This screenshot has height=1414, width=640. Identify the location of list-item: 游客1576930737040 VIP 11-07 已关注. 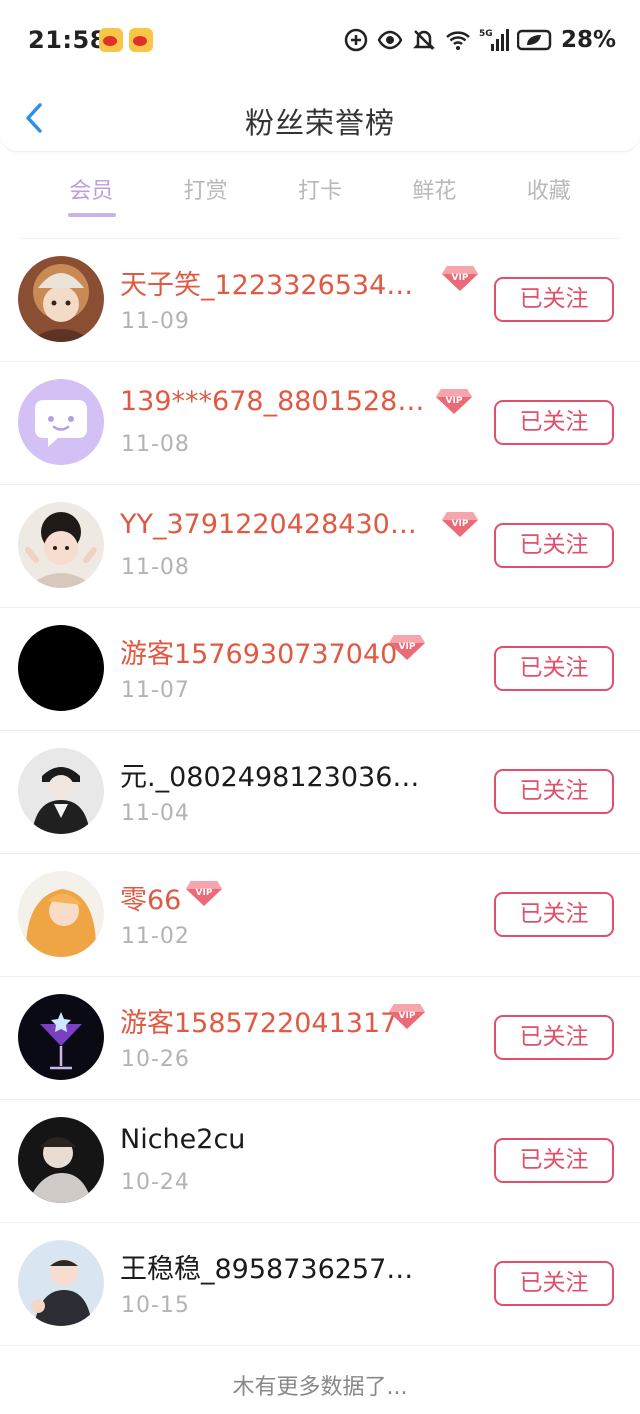
(320, 669).